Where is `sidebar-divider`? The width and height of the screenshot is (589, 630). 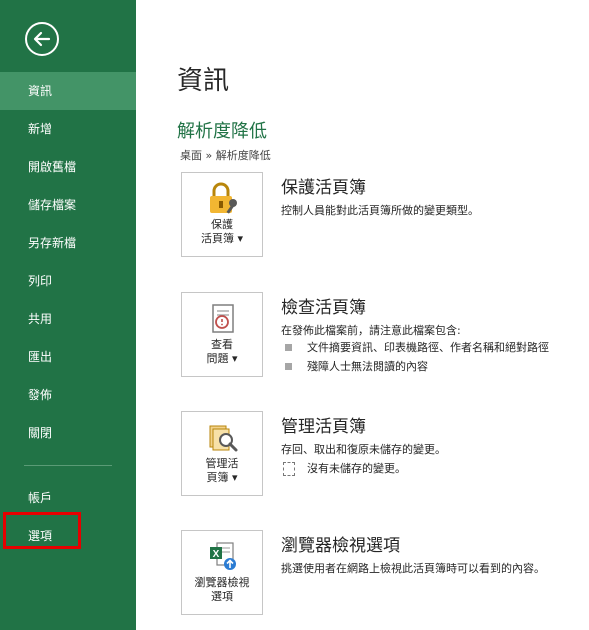 sidebar-divider is located at coordinates (68, 465).